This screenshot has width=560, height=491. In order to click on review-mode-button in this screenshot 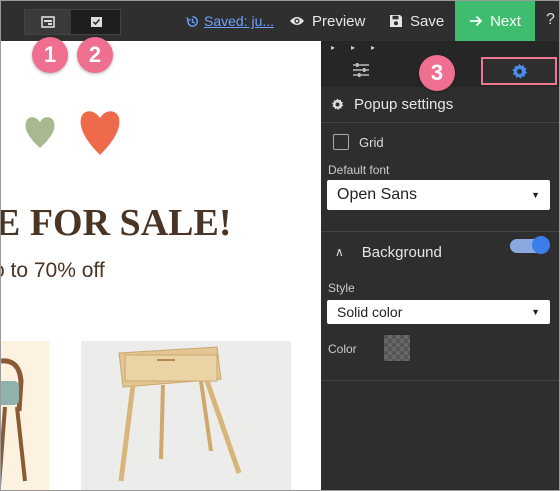, I will do `click(96, 22)`.